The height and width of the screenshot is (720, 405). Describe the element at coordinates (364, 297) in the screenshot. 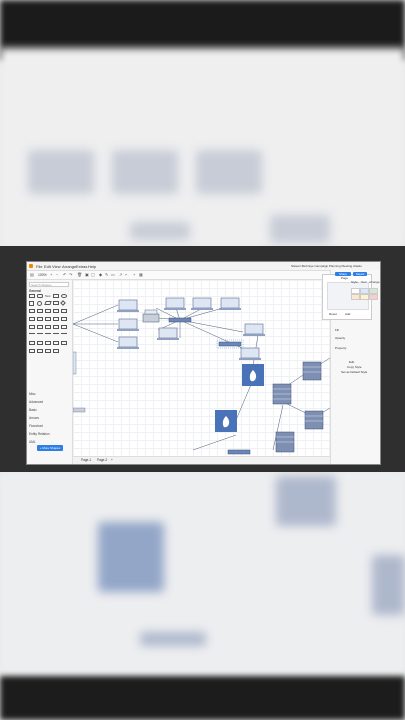

I see `swatch-yellow` at that location.